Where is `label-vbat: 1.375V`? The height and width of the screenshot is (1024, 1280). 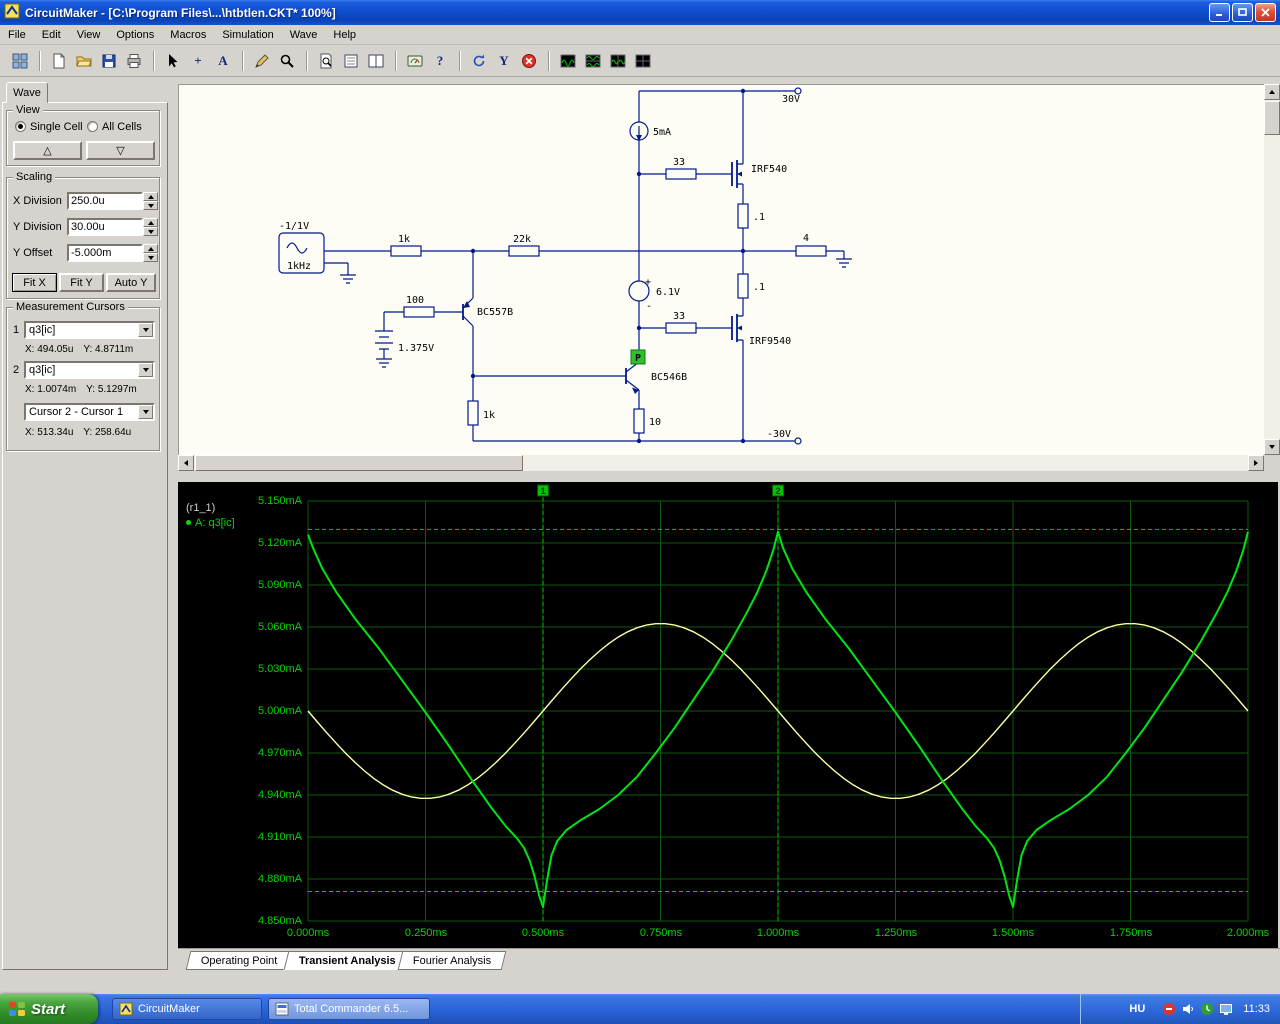
label-vbat: 1.375V is located at coordinates (416, 348).